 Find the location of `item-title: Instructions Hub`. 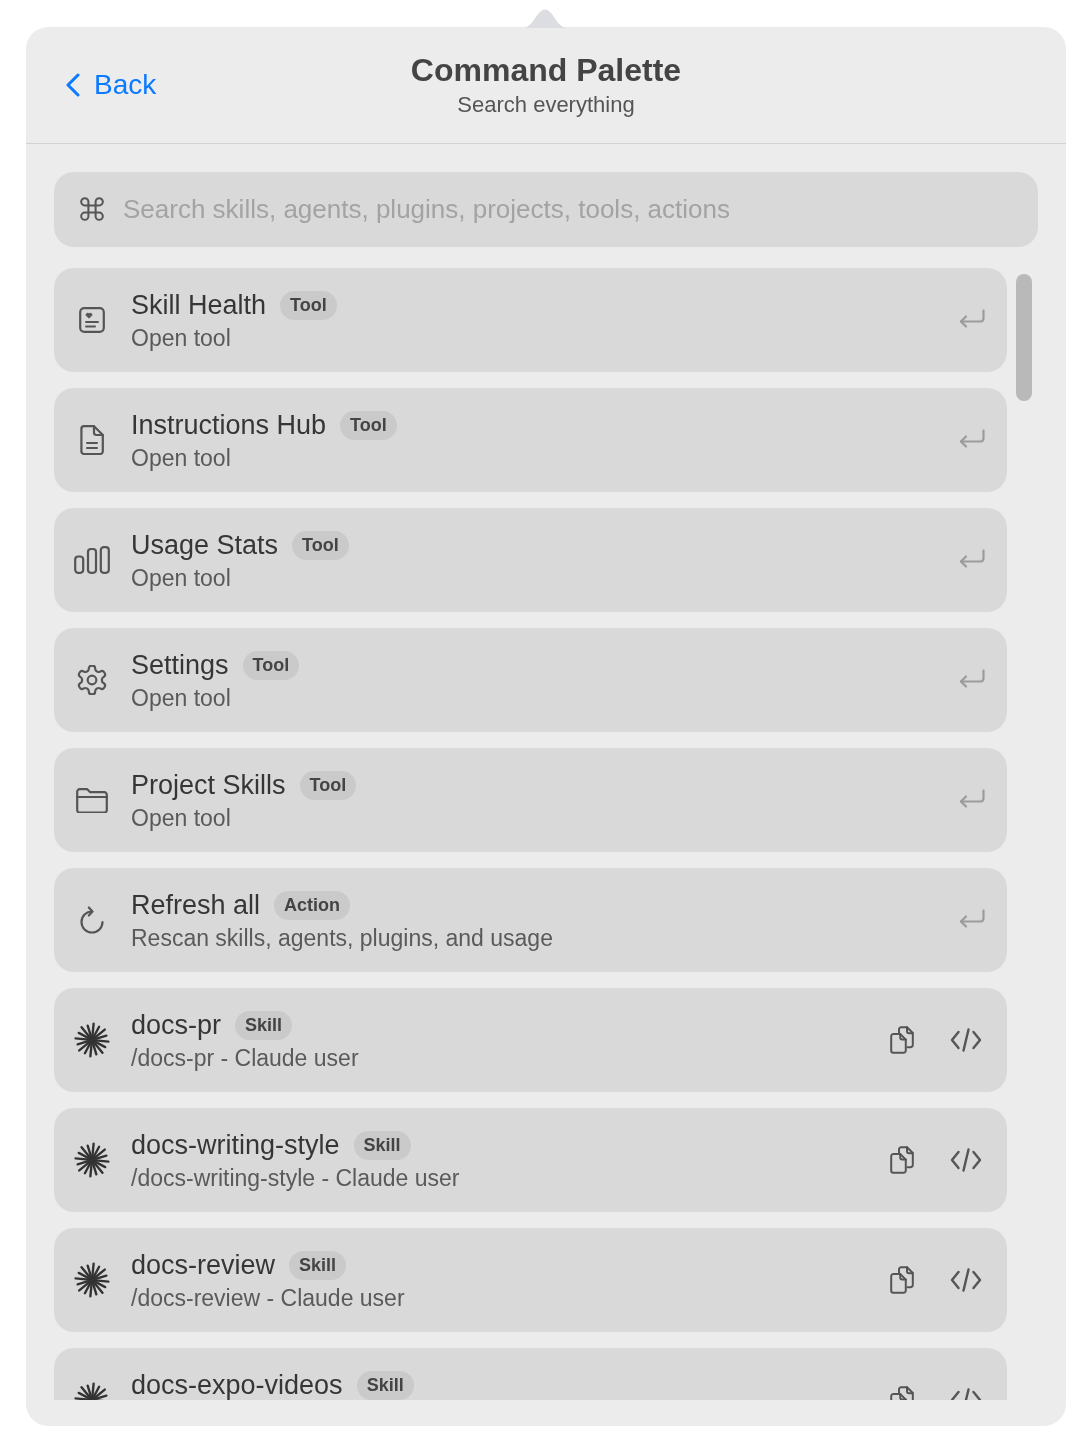

item-title: Instructions Hub is located at coordinates (229, 425).